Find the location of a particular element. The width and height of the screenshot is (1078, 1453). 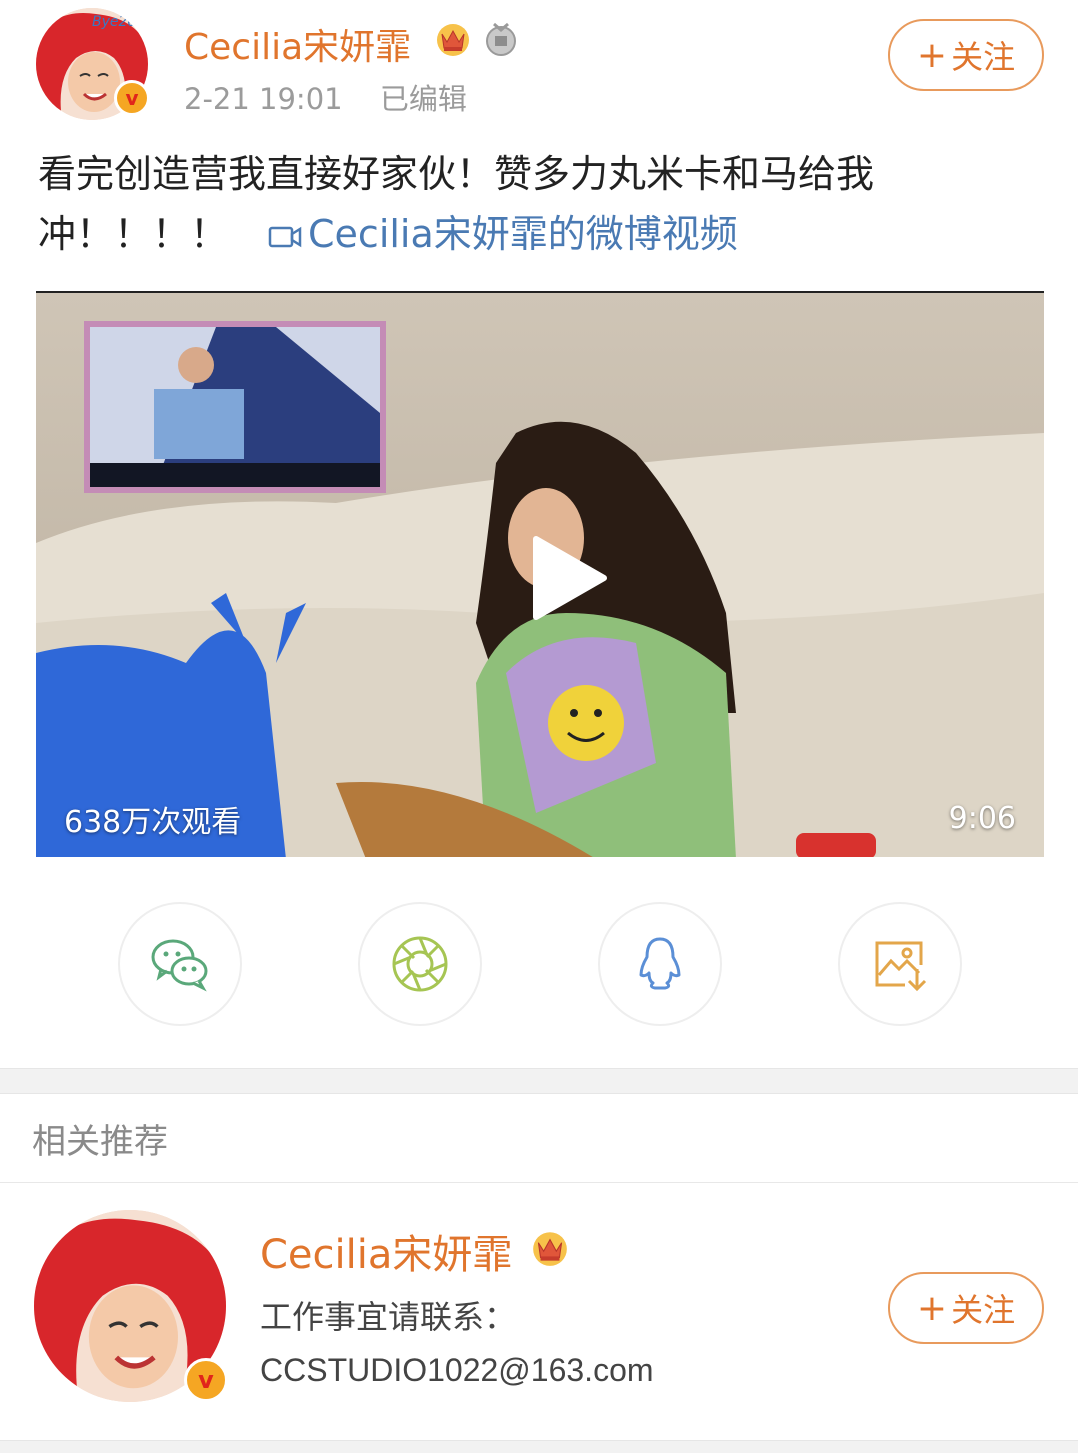

medal-icon is located at coordinates (501, 39).